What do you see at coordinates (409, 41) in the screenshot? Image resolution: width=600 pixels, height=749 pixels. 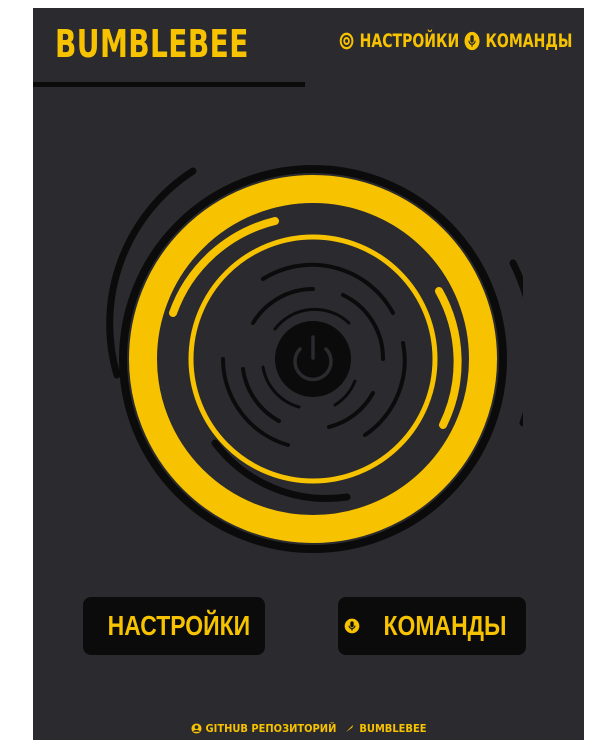 I see `nav-settings-label: НАСТРОЙКИ` at bounding box center [409, 41].